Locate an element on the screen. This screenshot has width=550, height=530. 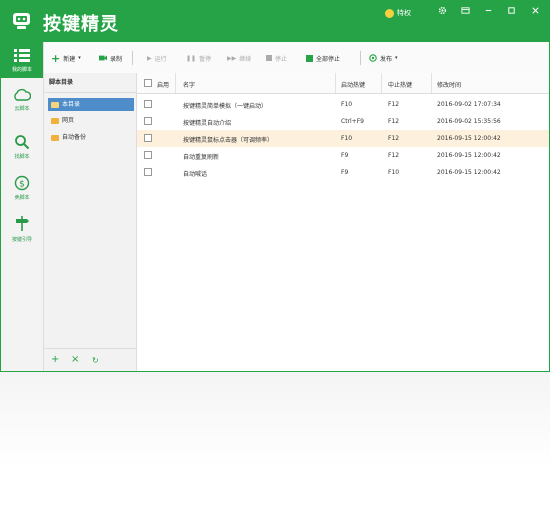
new-button: + 新建 ▾ is located at coordinates (66, 58).